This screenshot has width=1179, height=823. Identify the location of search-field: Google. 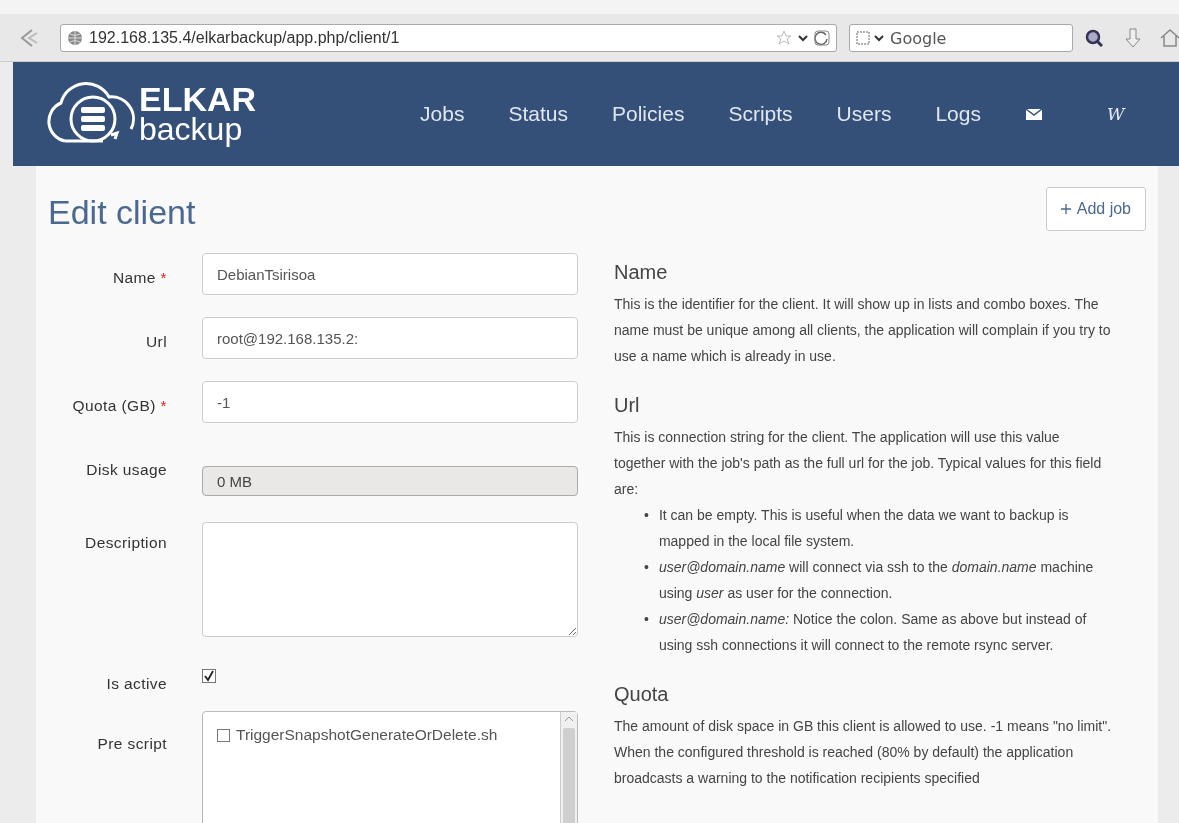
(961, 38).